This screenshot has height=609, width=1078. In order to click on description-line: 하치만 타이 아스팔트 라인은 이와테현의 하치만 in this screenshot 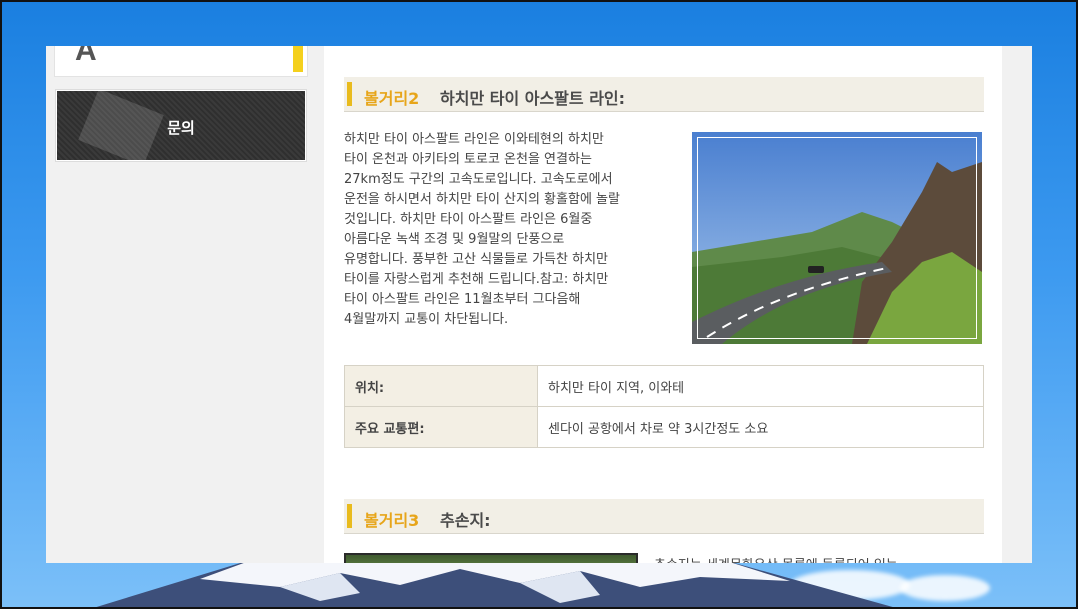, I will do `click(474, 139)`.